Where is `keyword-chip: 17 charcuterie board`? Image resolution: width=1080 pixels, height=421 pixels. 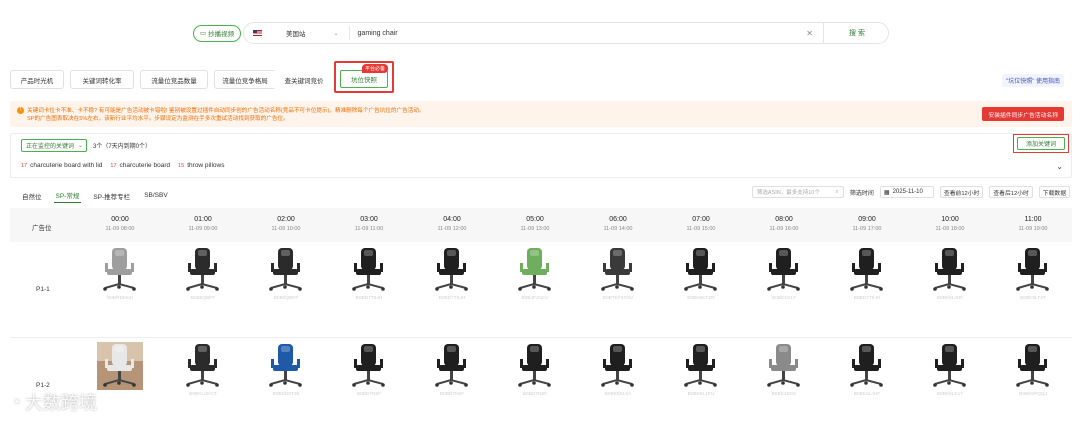
keyword-chip: 17 charcuterie board is located at coordinates (140, 165).